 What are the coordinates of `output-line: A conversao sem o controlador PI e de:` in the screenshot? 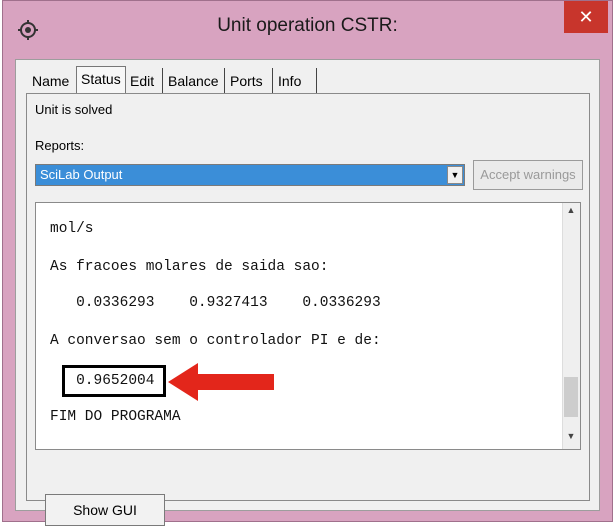 It's located at (215, 341).